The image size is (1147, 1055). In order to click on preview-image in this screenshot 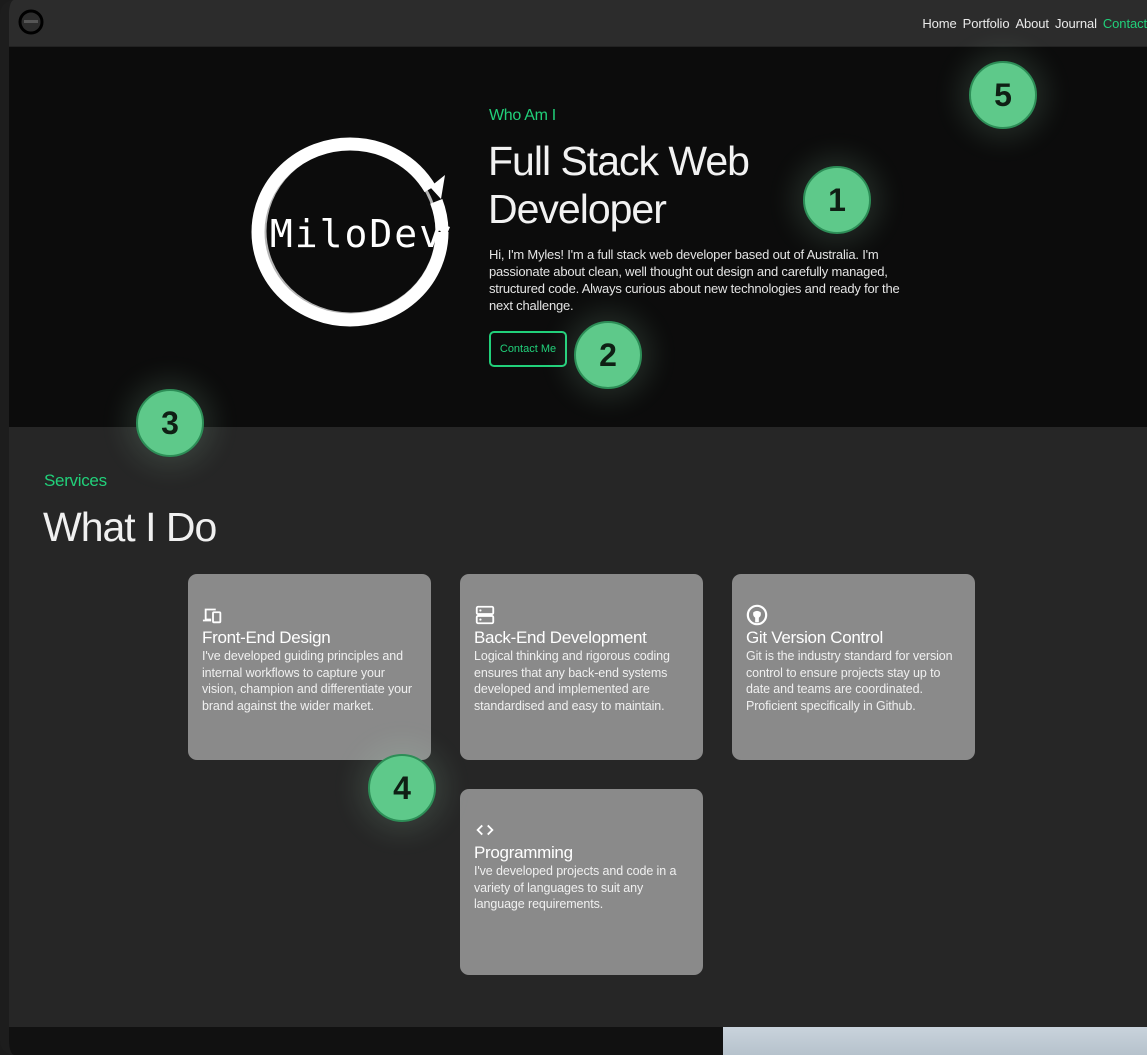, I will do `click(935, 1041)`.